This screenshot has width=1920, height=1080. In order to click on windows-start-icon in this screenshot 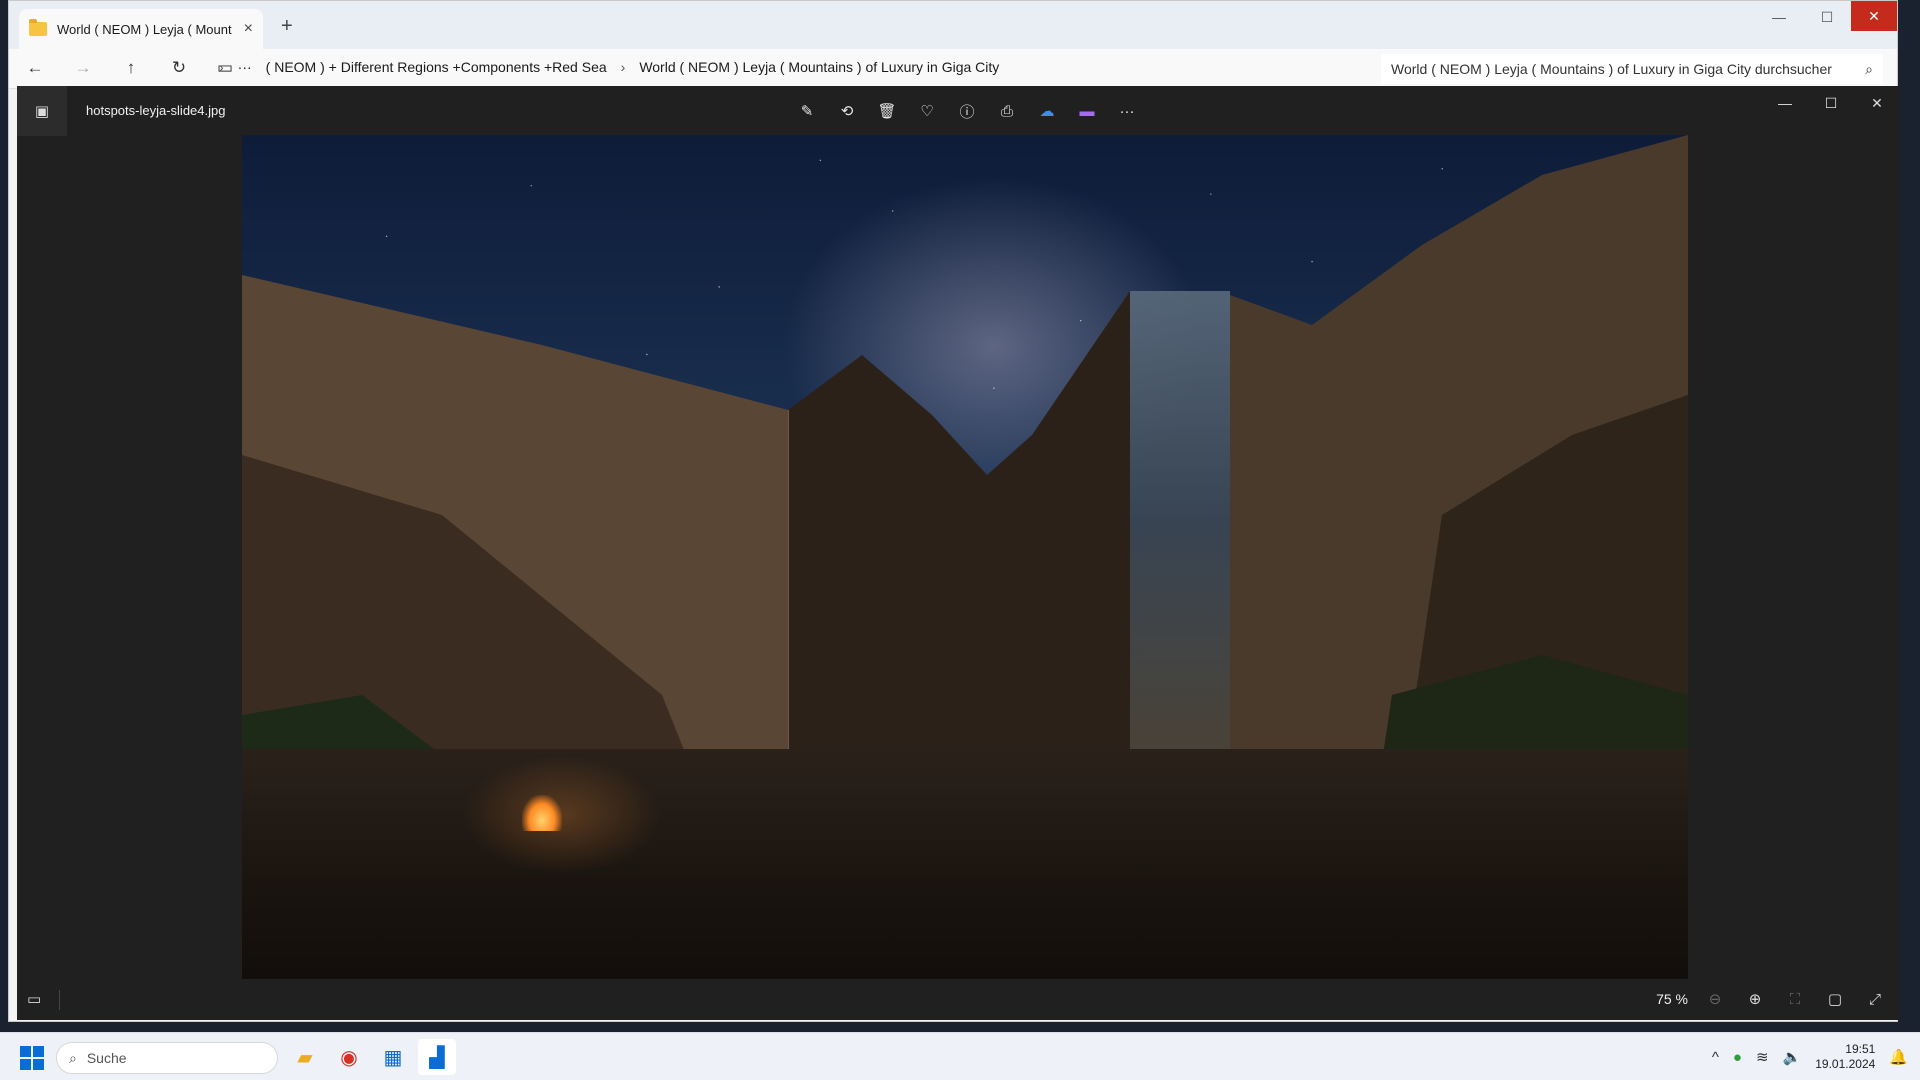, I will do `click(32, 1058)`.